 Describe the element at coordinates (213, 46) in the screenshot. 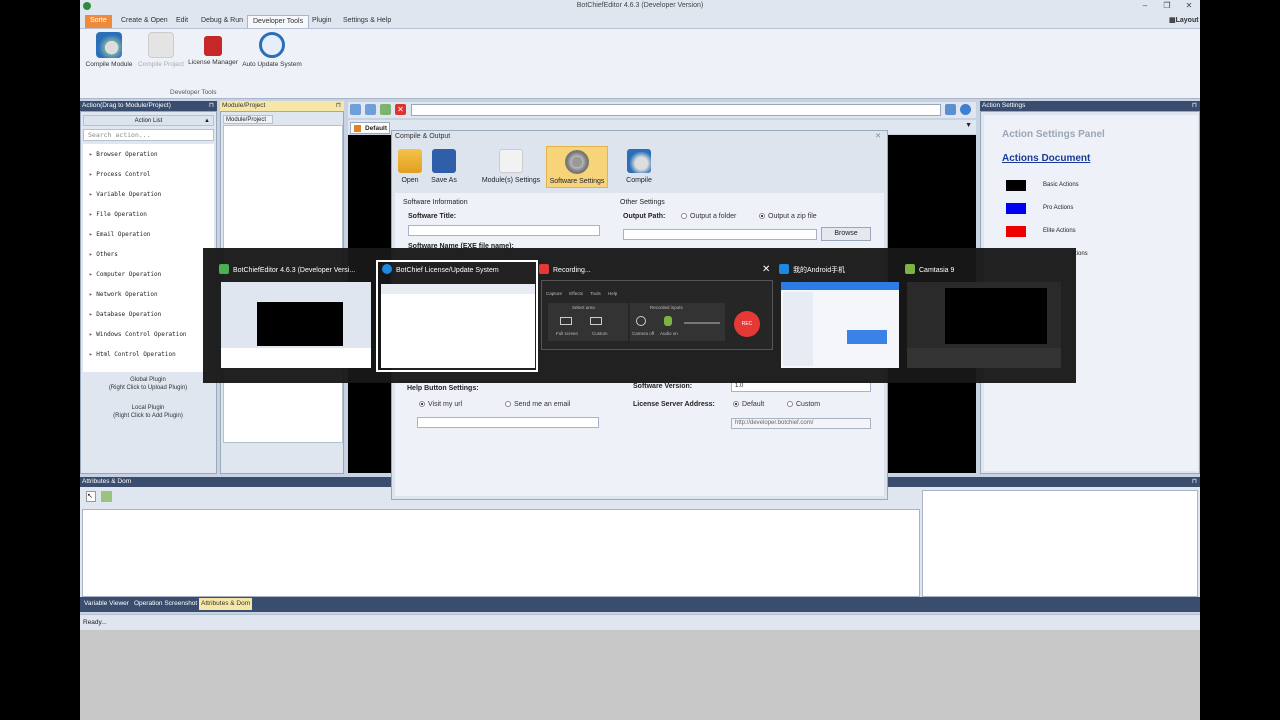

I see `lock-icon` at that location.